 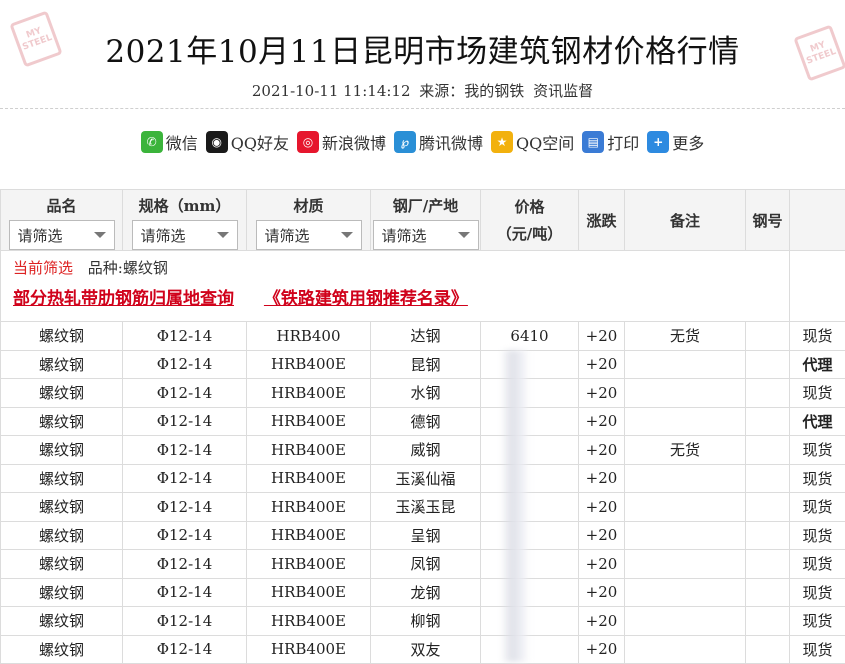 I want to click on filter-select-material: 请筛选, so click(x=309, y=235).